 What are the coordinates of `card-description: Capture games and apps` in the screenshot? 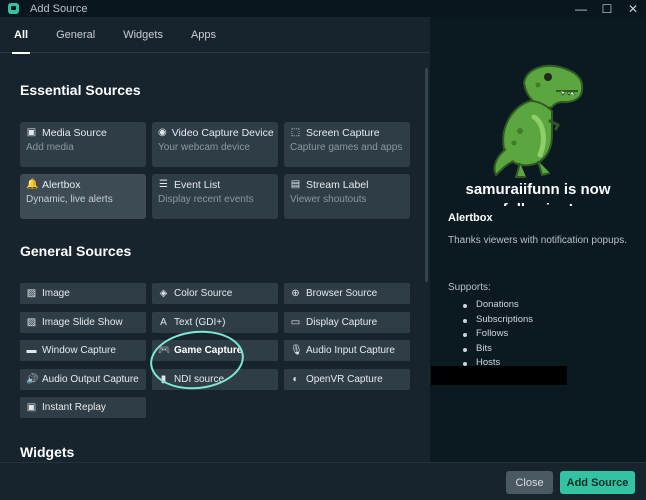 It's located at (346, 147).